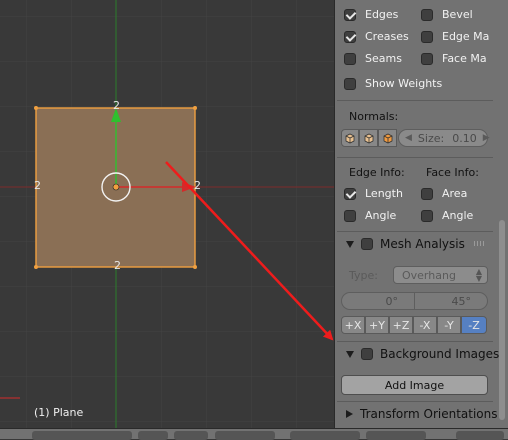 This screenshot has height=440, width=508. I want to click on checkbox-label: Area, so click(455, 193).